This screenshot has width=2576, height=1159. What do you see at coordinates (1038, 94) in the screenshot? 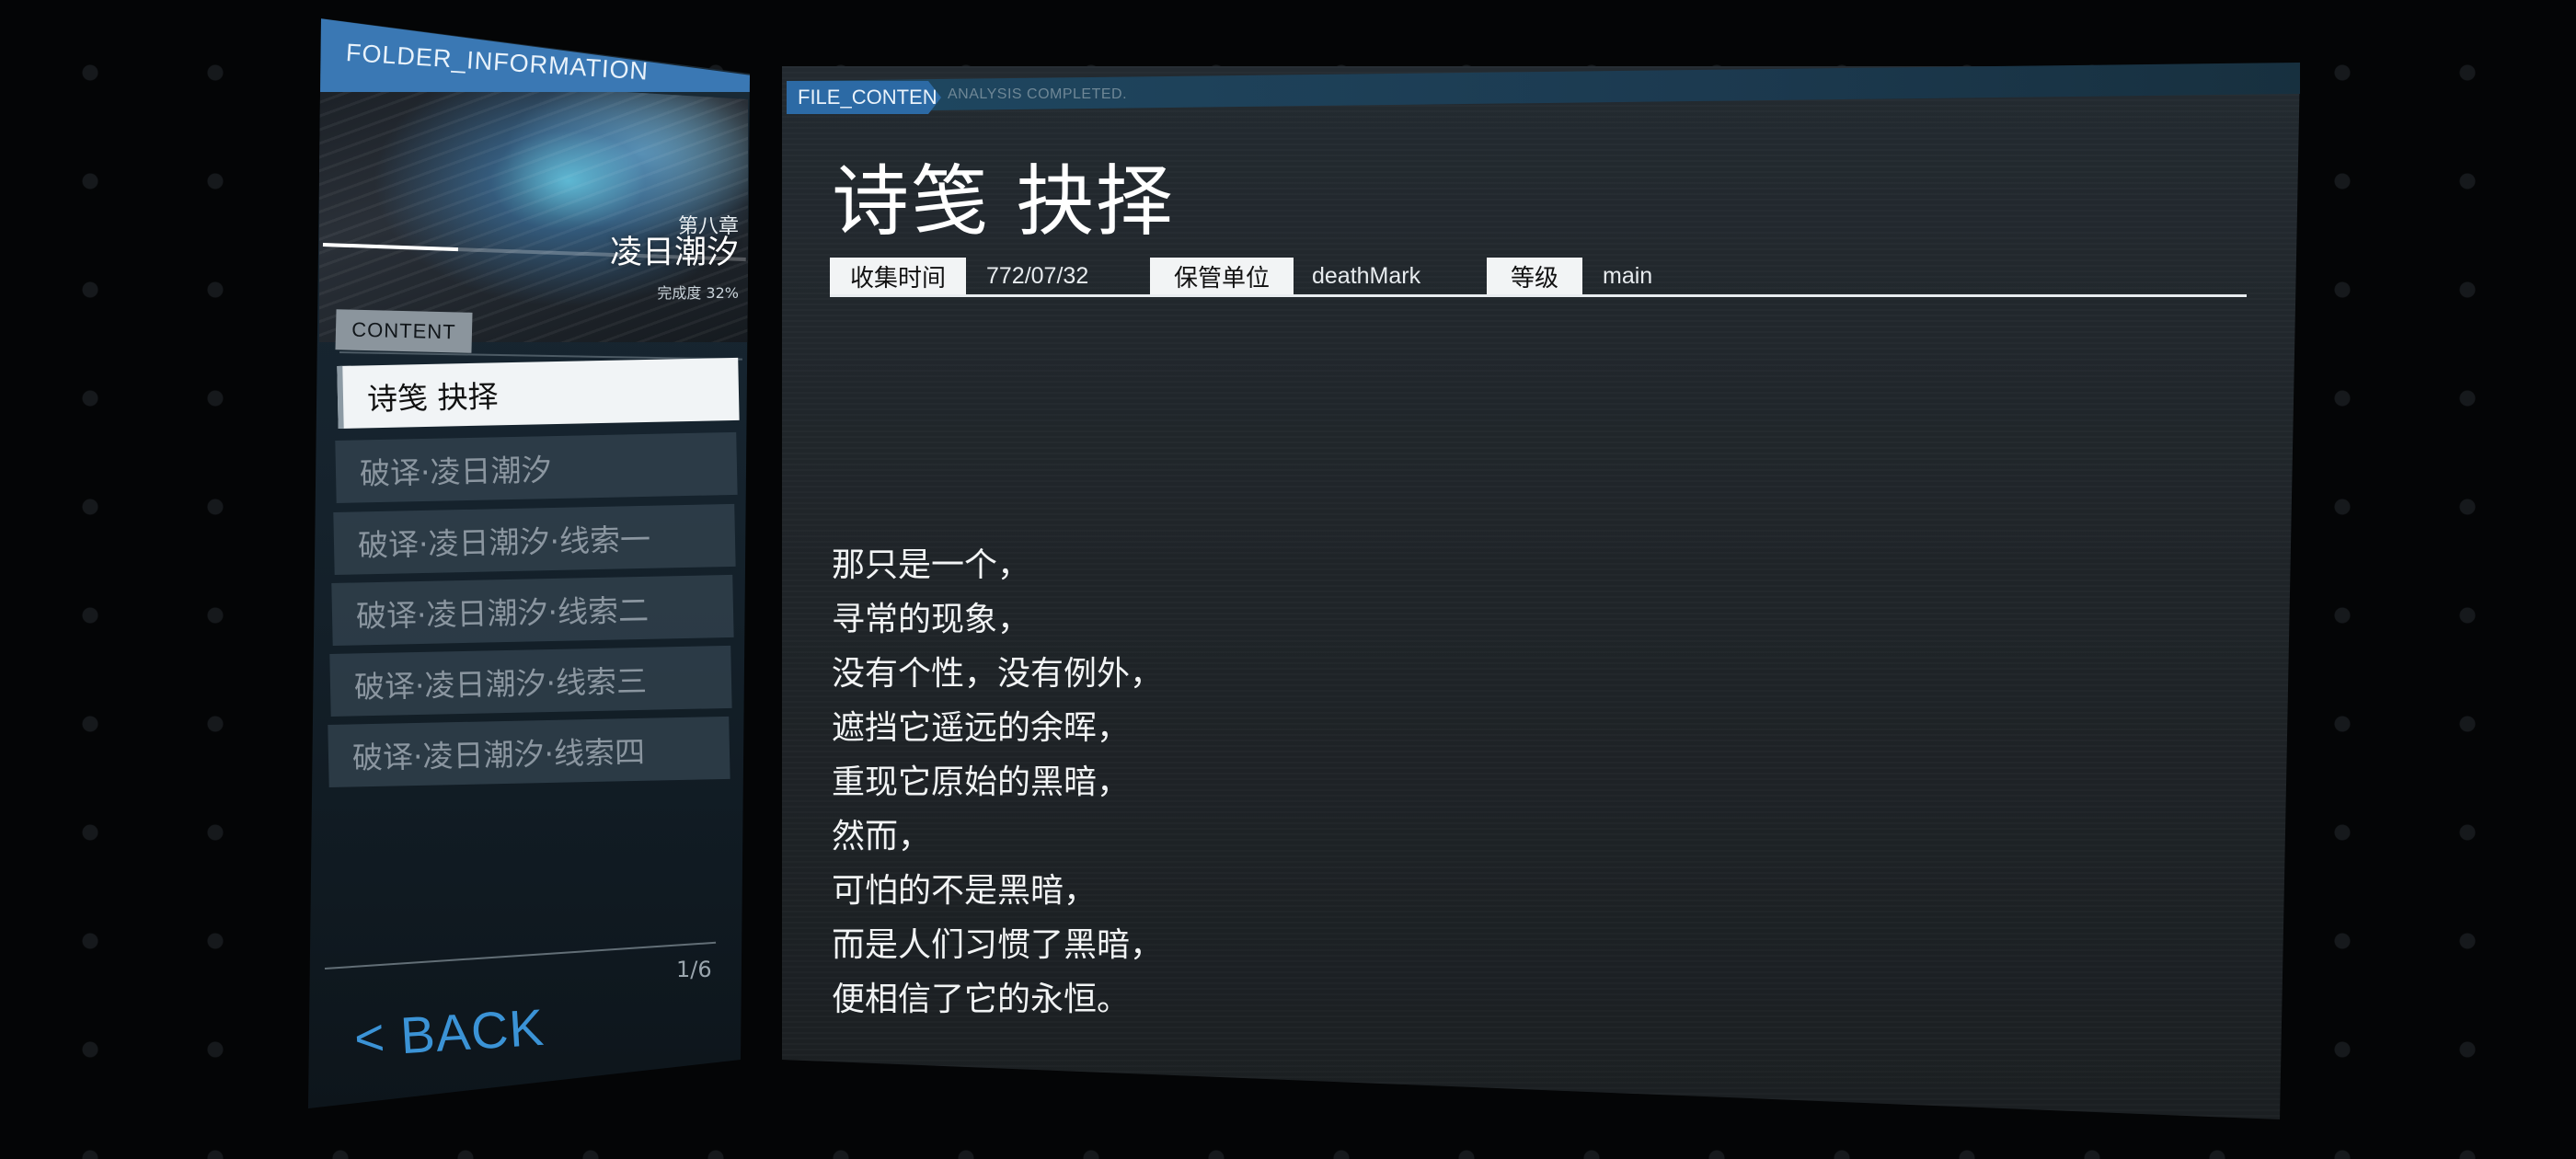
I see `analysis-status: ANALYSIS COMPLETED.` at bounding box center [1038, 94].